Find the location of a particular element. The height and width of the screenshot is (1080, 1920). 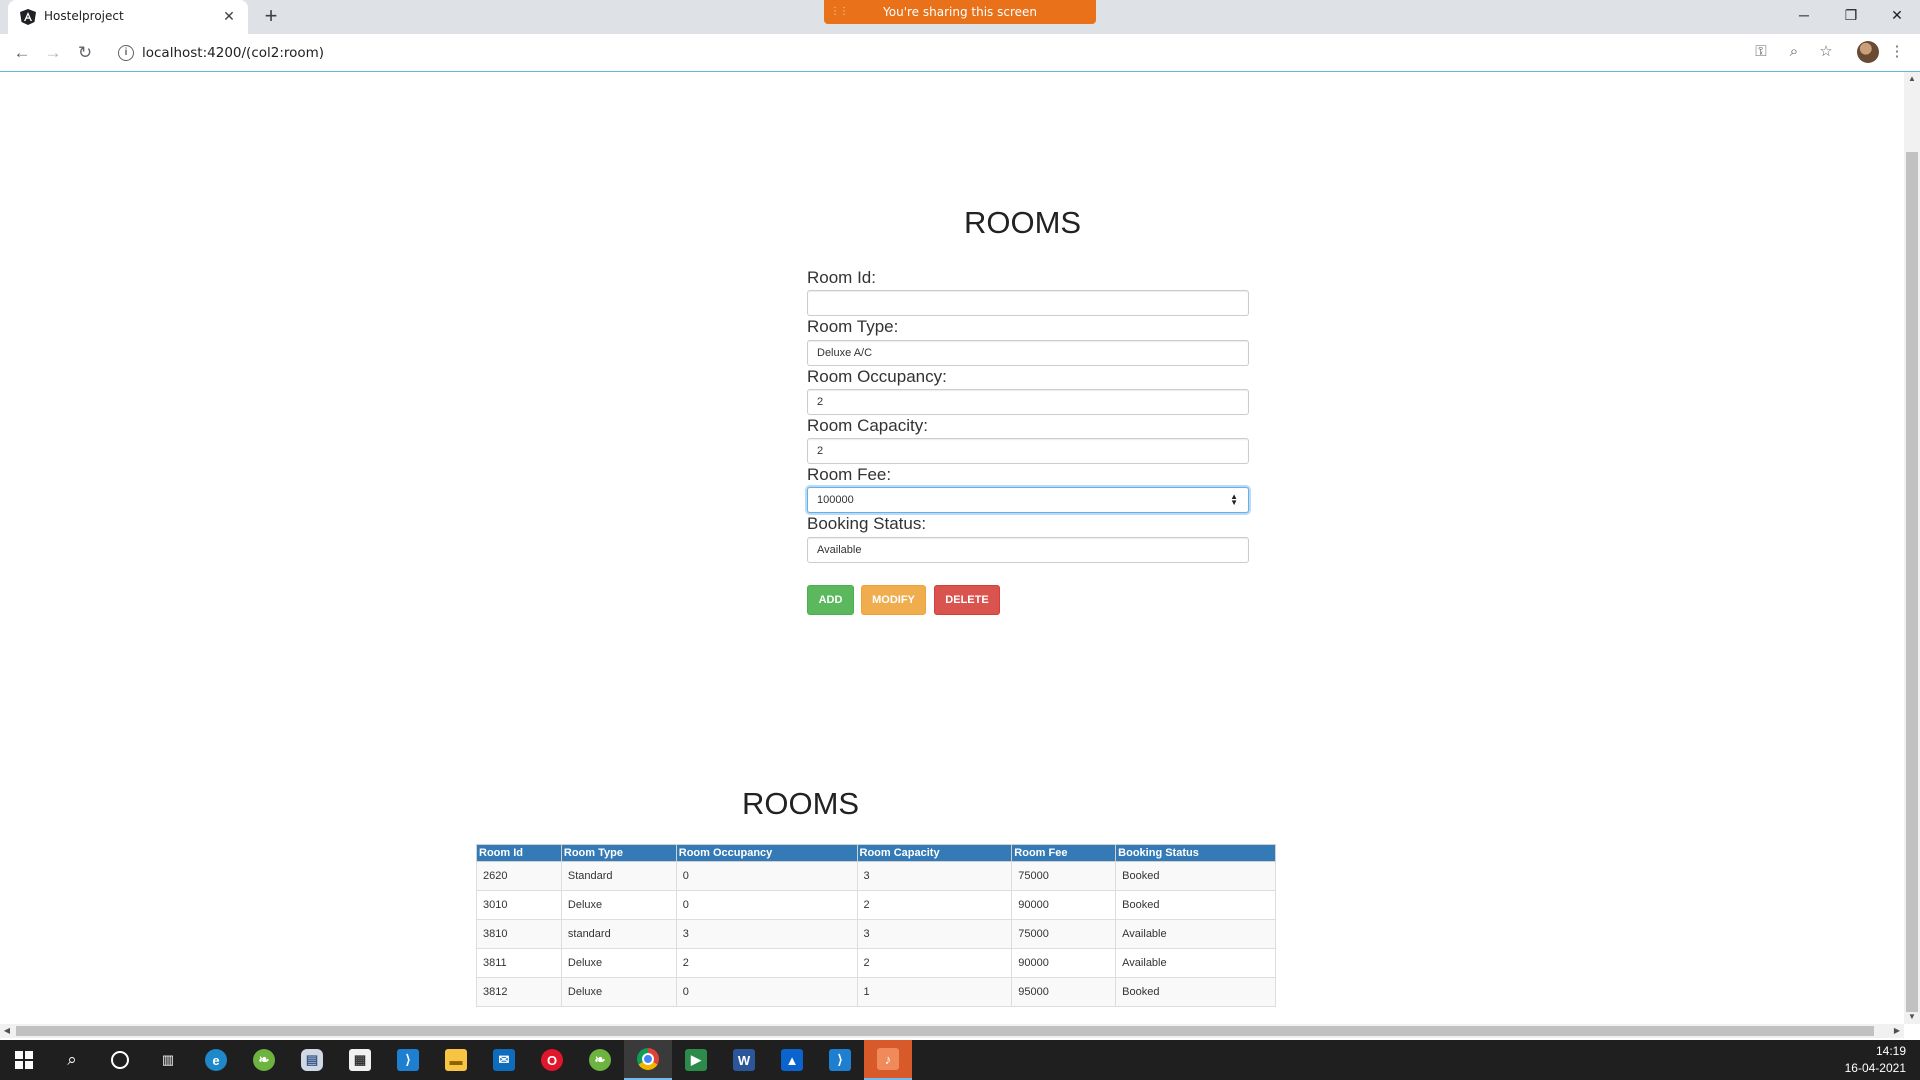

room-fee-input: 100000 ▲ ▼ is located at coordinates (1028, 500).